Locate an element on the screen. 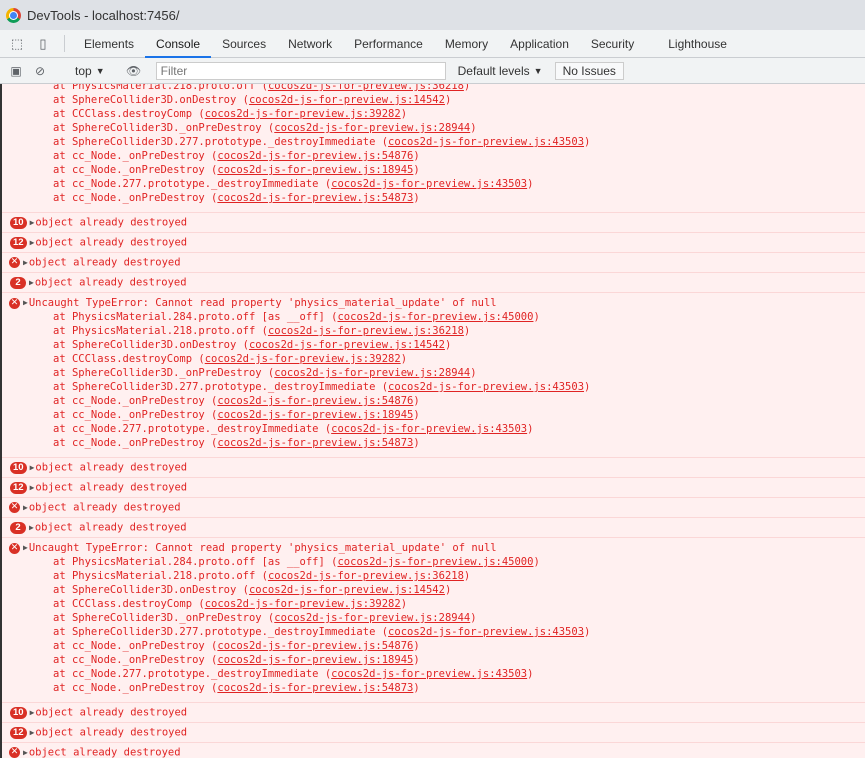  context-label: top is located at coordinates (83, 70).